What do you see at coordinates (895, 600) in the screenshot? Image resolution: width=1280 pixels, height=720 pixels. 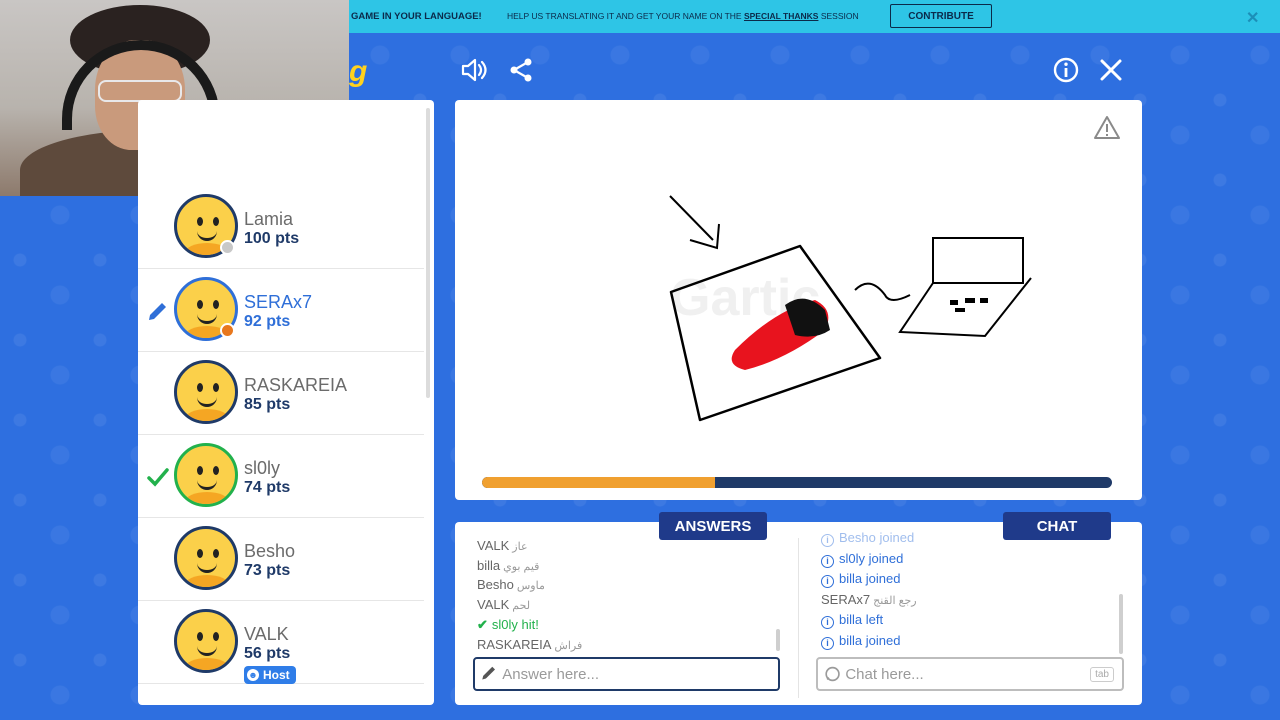 I see `message-text: رجع القنج` at bounding box center [895, 600].